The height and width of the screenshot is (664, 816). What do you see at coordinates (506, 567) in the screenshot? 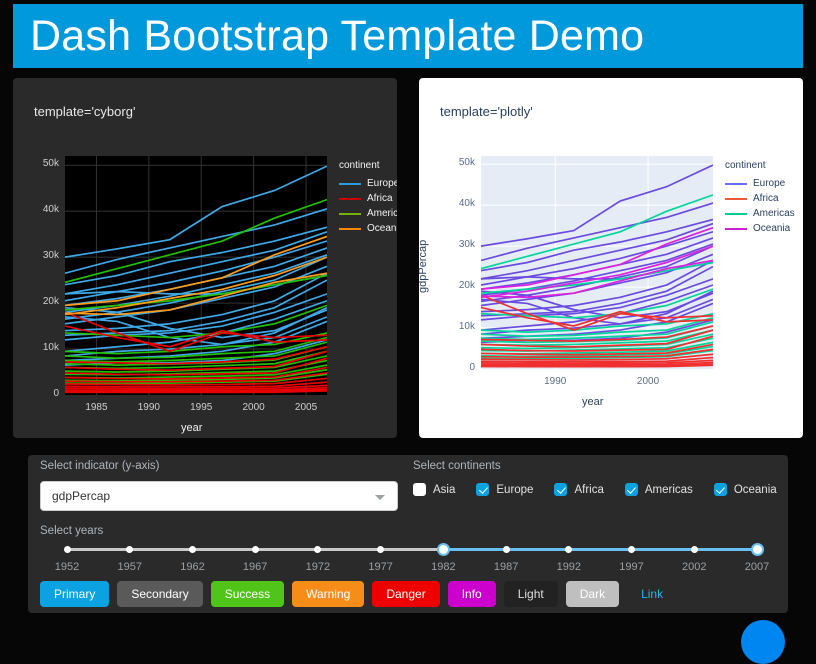
I see `slider-mark-label: 1987` at bounding box center [506, 567].